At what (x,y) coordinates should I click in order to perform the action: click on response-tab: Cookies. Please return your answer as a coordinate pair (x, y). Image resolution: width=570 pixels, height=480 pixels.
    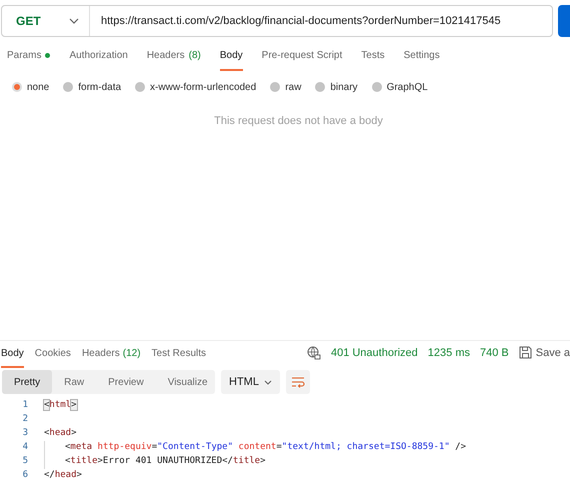
    Looking at the image, I should click on (52, 357).